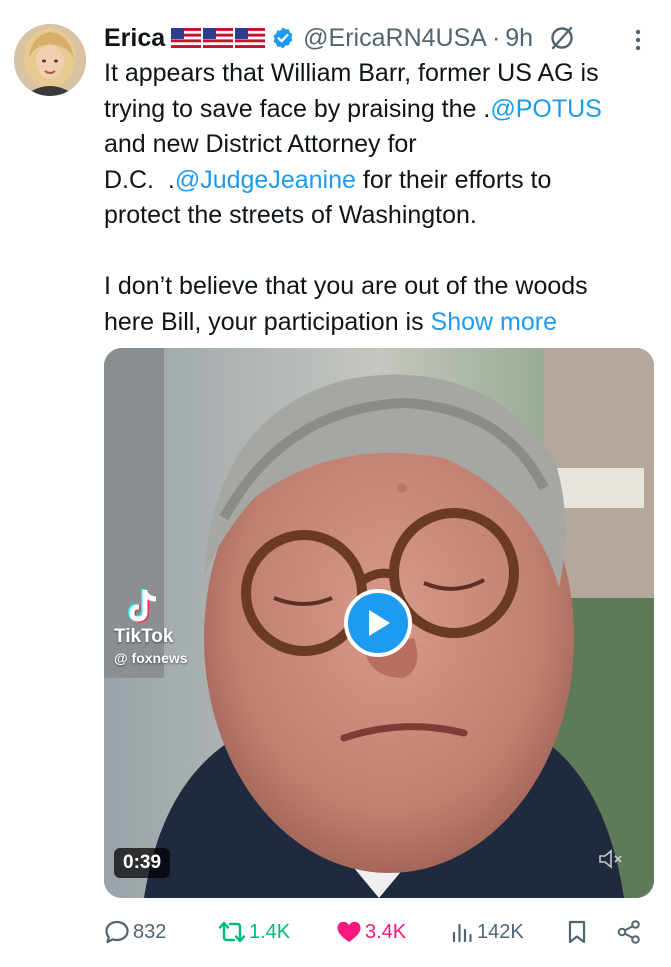  What do you see at coordinates (386, 931) in the screenshot?
I see `like-count: 3.4K` at bounding box center [386, 931].